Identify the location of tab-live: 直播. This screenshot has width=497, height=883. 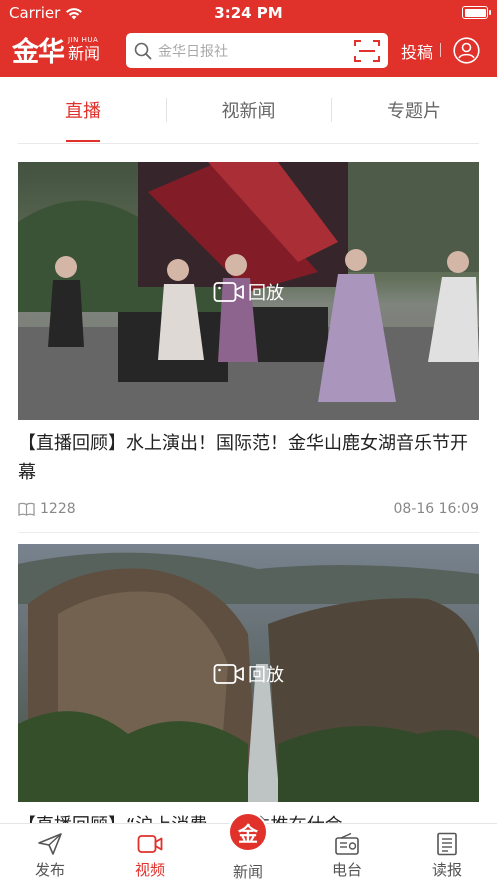
(83, 110).